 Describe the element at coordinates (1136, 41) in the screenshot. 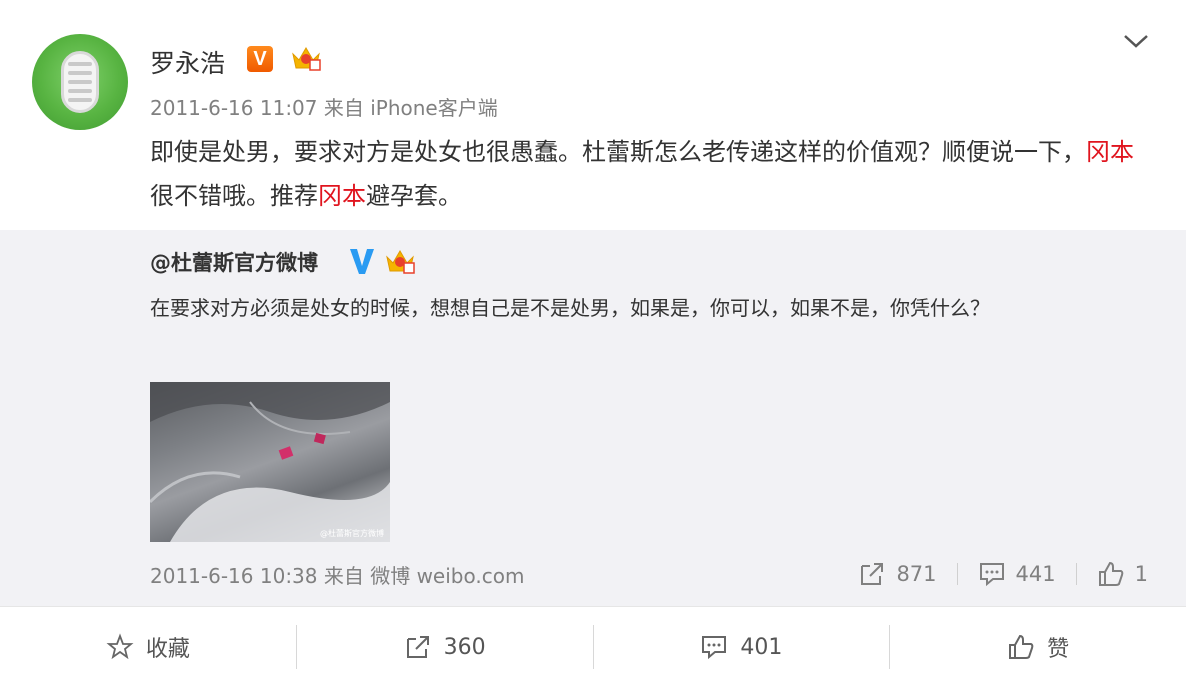

I see `chevron-down-icon` at that location.